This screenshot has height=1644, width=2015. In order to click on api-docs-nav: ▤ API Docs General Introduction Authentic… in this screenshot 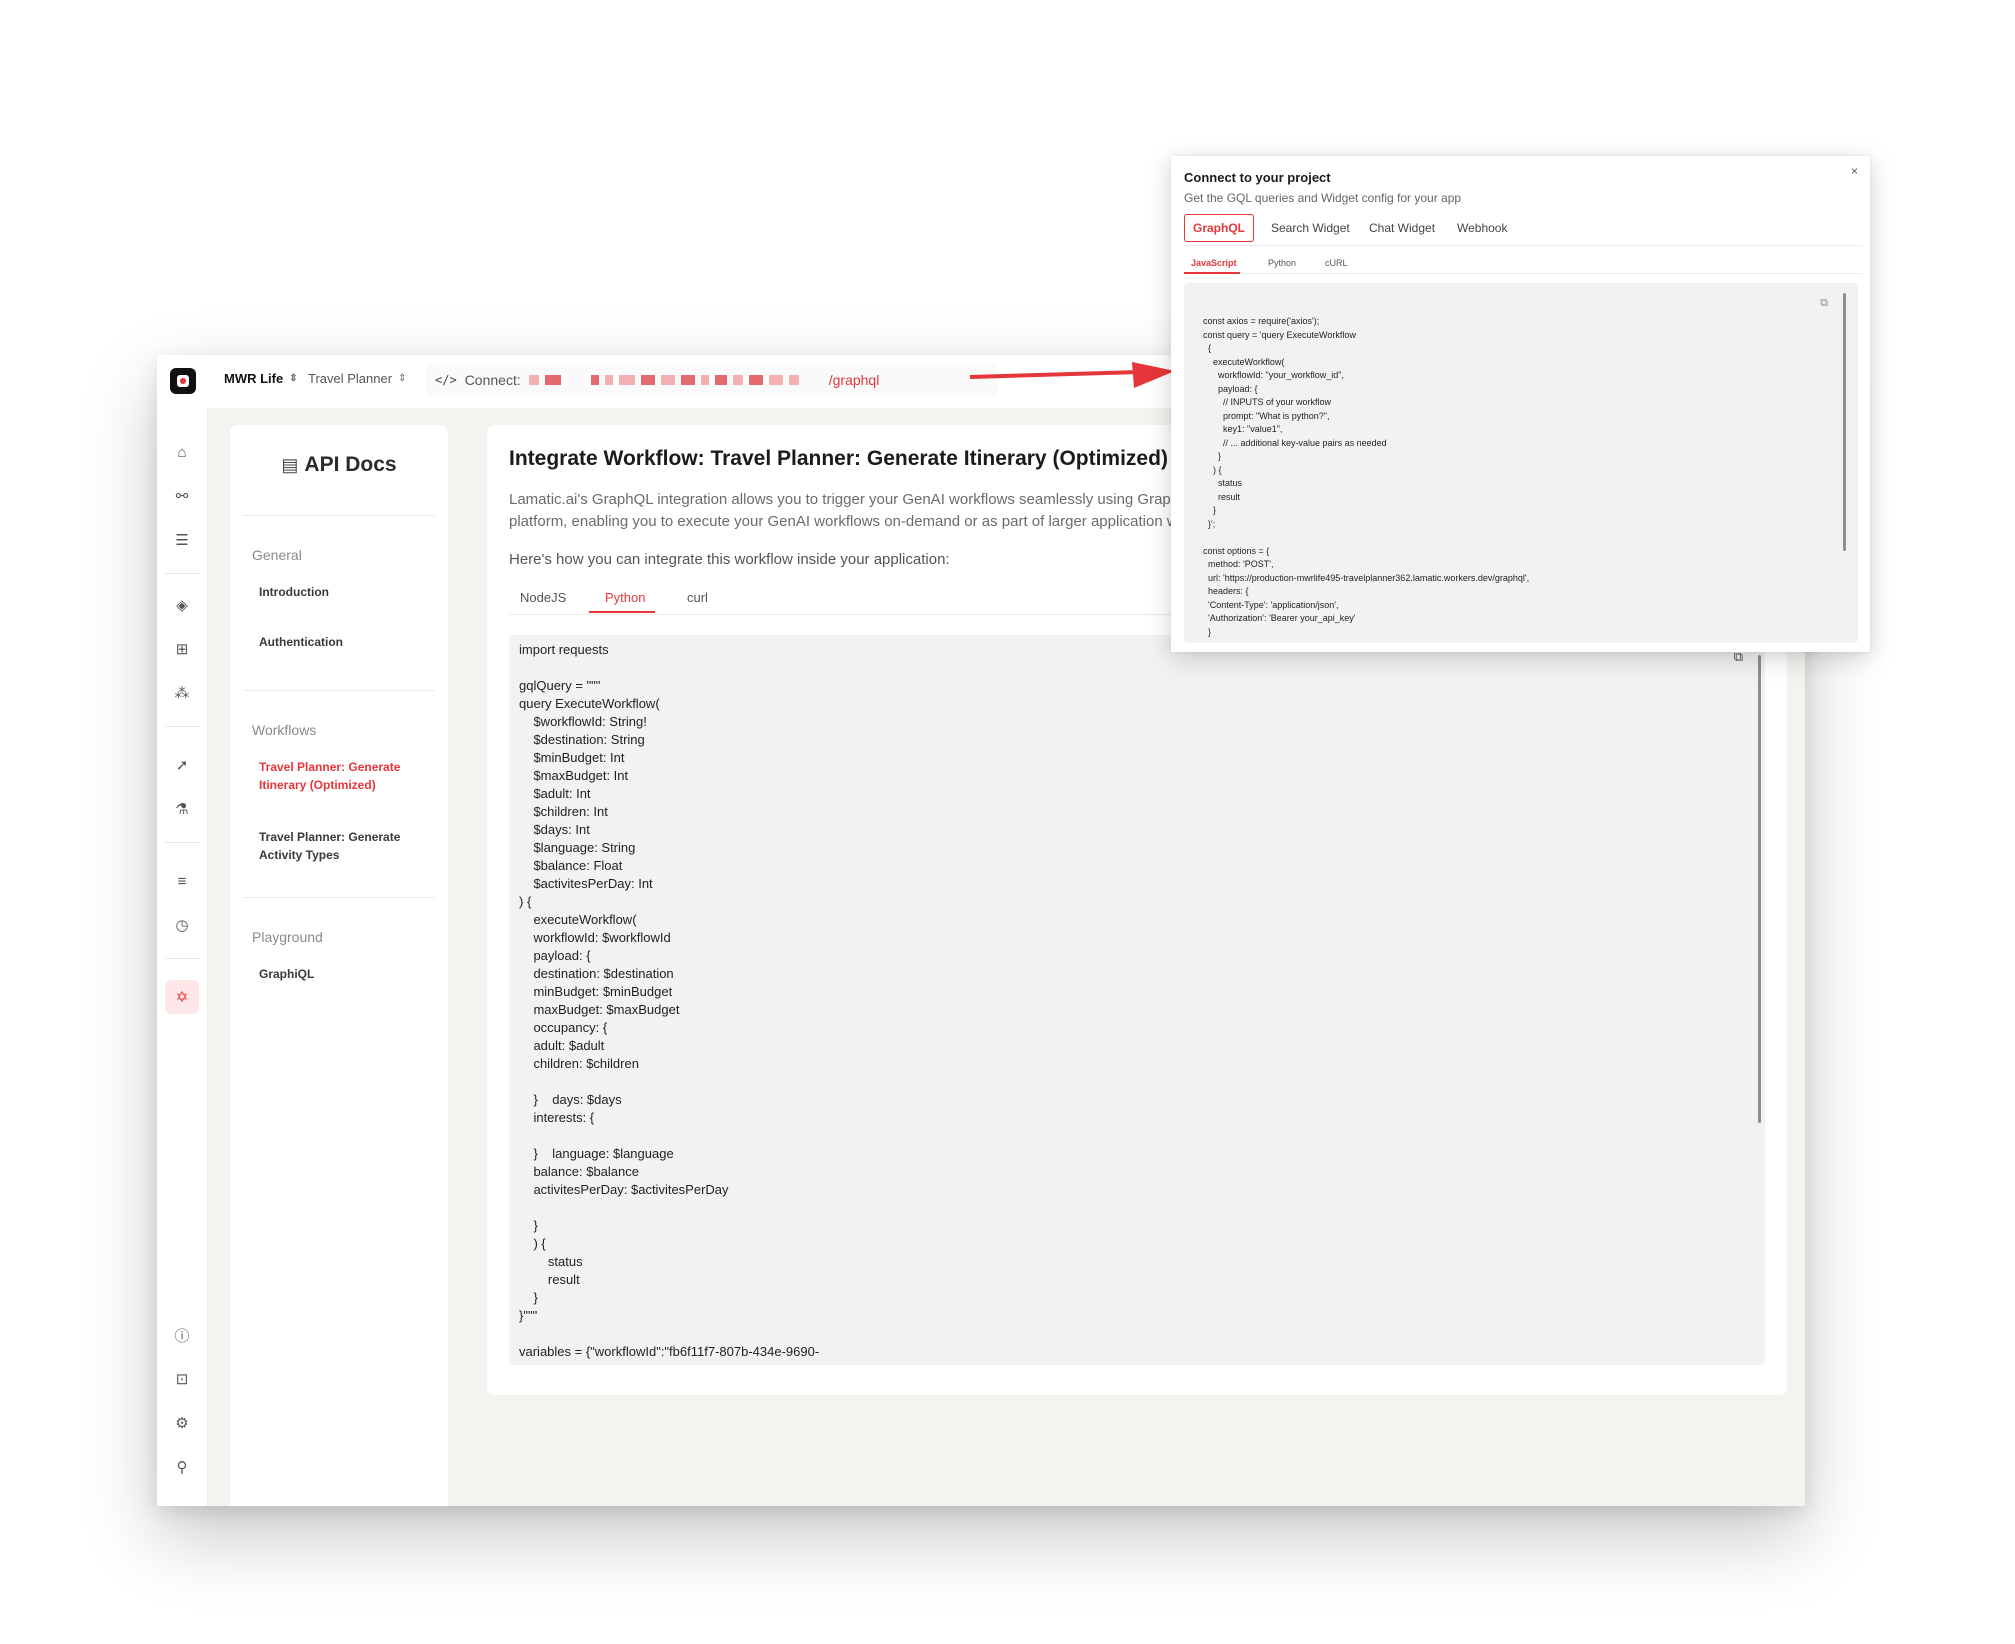, I will do `click(339, 965)`.